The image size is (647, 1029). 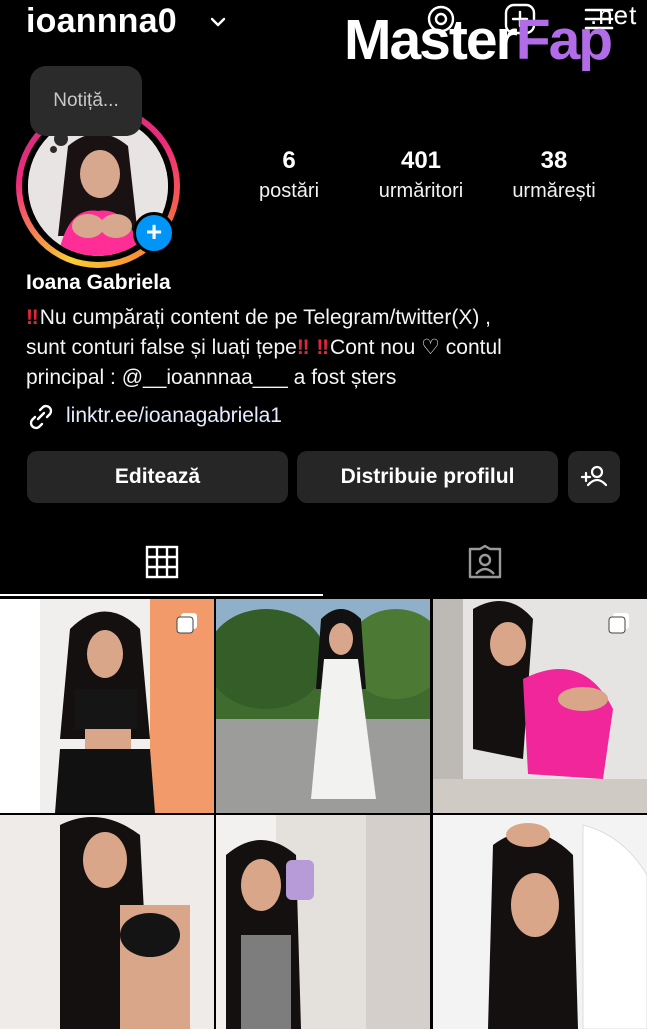 What do you see at coordinates (421, 161) in the screenshot?
I see `followers-count: 401` at bounding box center [421, 161].